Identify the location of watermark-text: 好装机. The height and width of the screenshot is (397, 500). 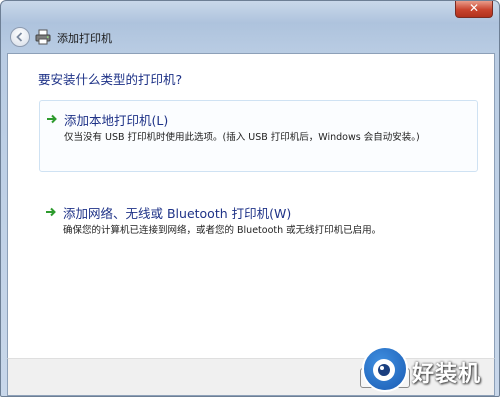
(447, 374).